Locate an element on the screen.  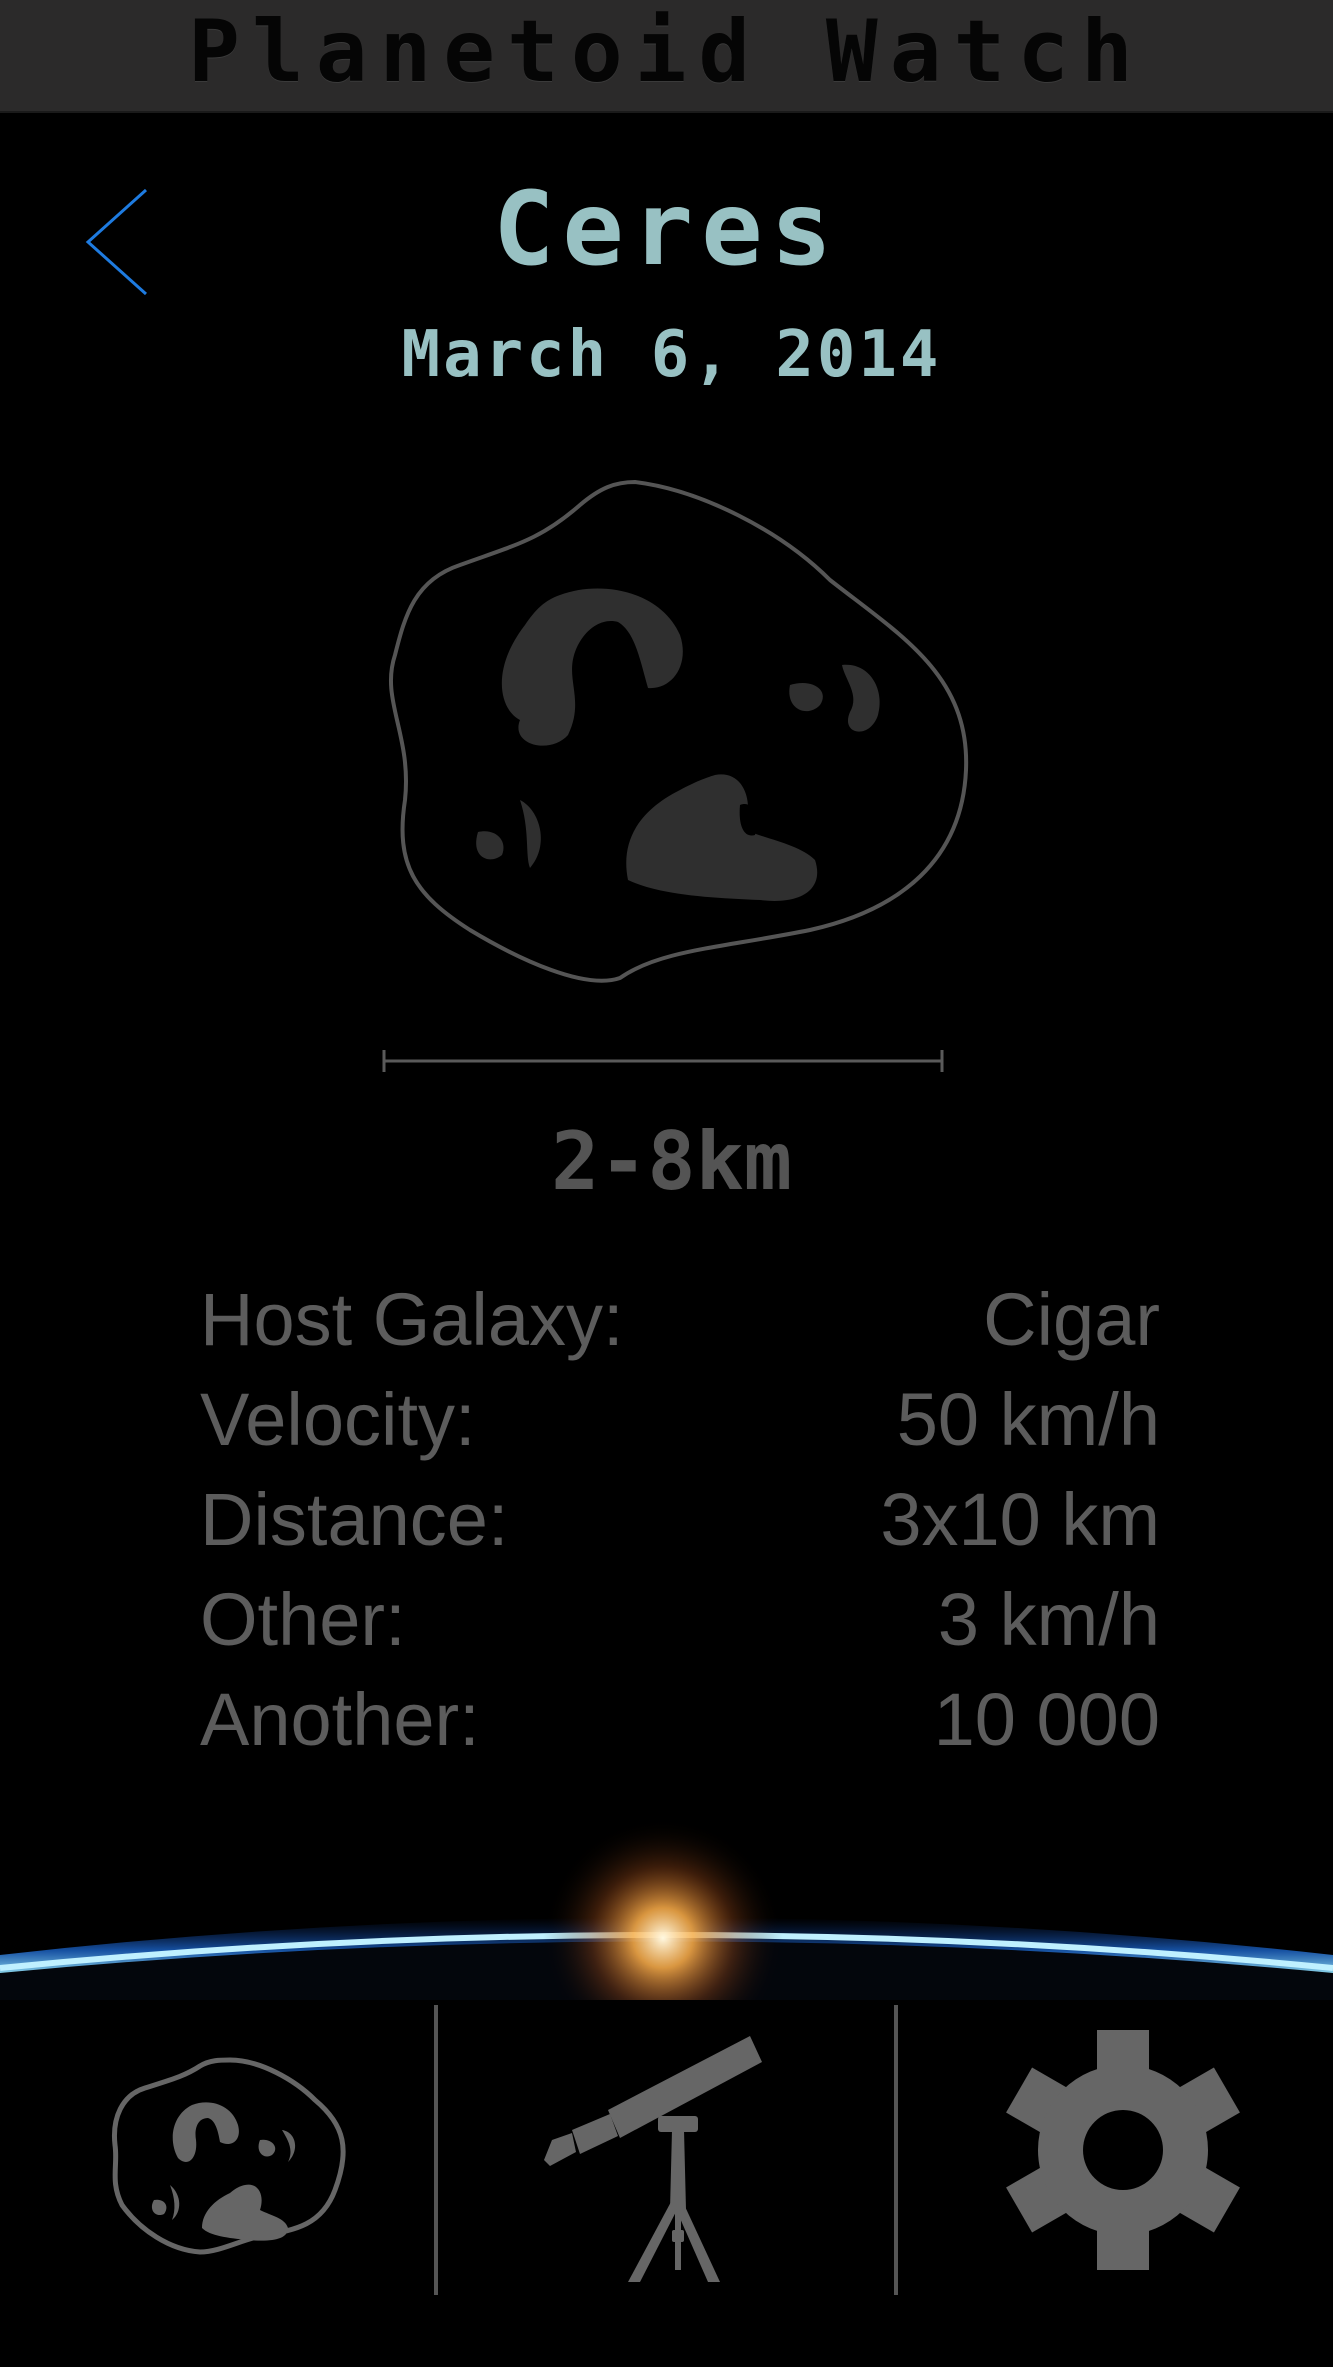
app-title: Planetoid Watch is located at coordinates (666, 52).